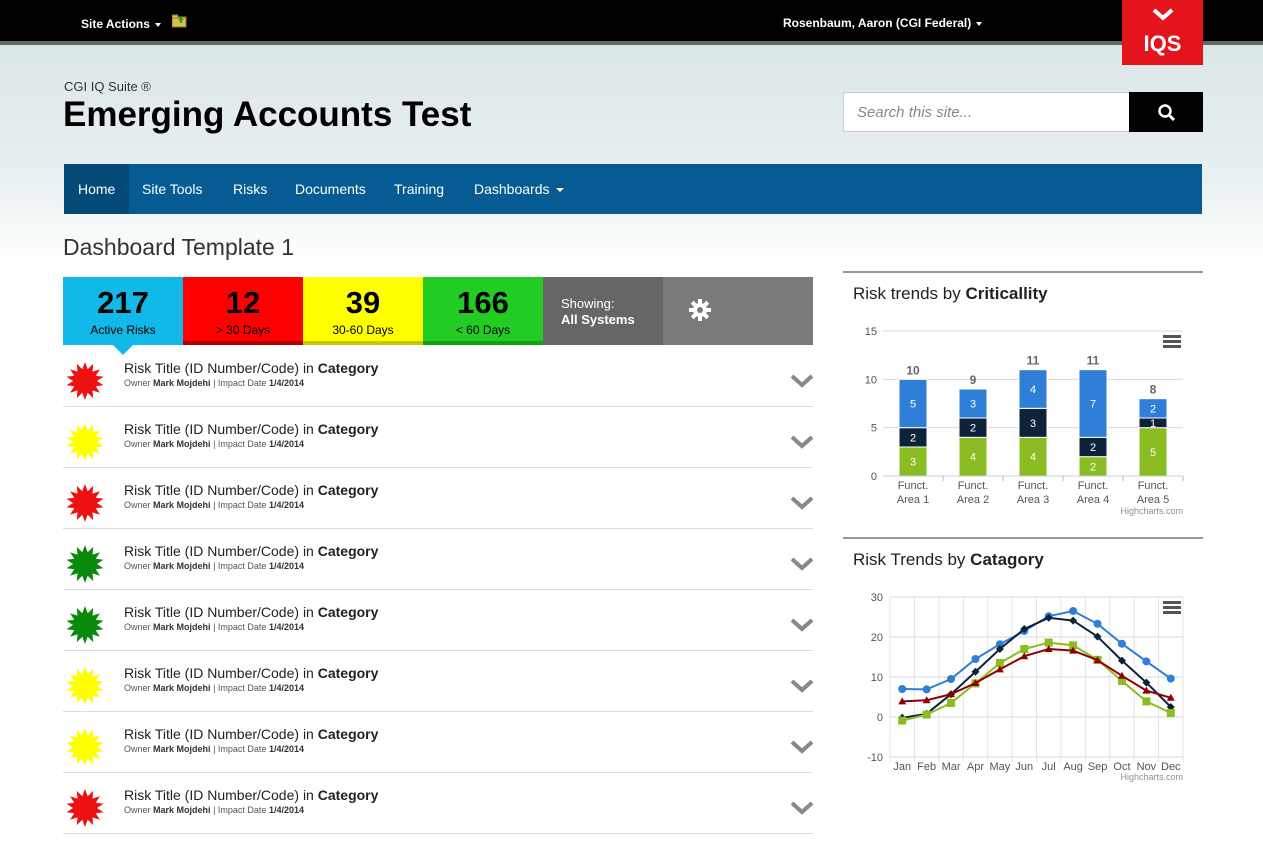 The height and width of the screenshot is (856, 1263). What do you see at coordinates (483, 302) in the screenshot?
I see `tile-value: 166` at bounding box center [483, 302].